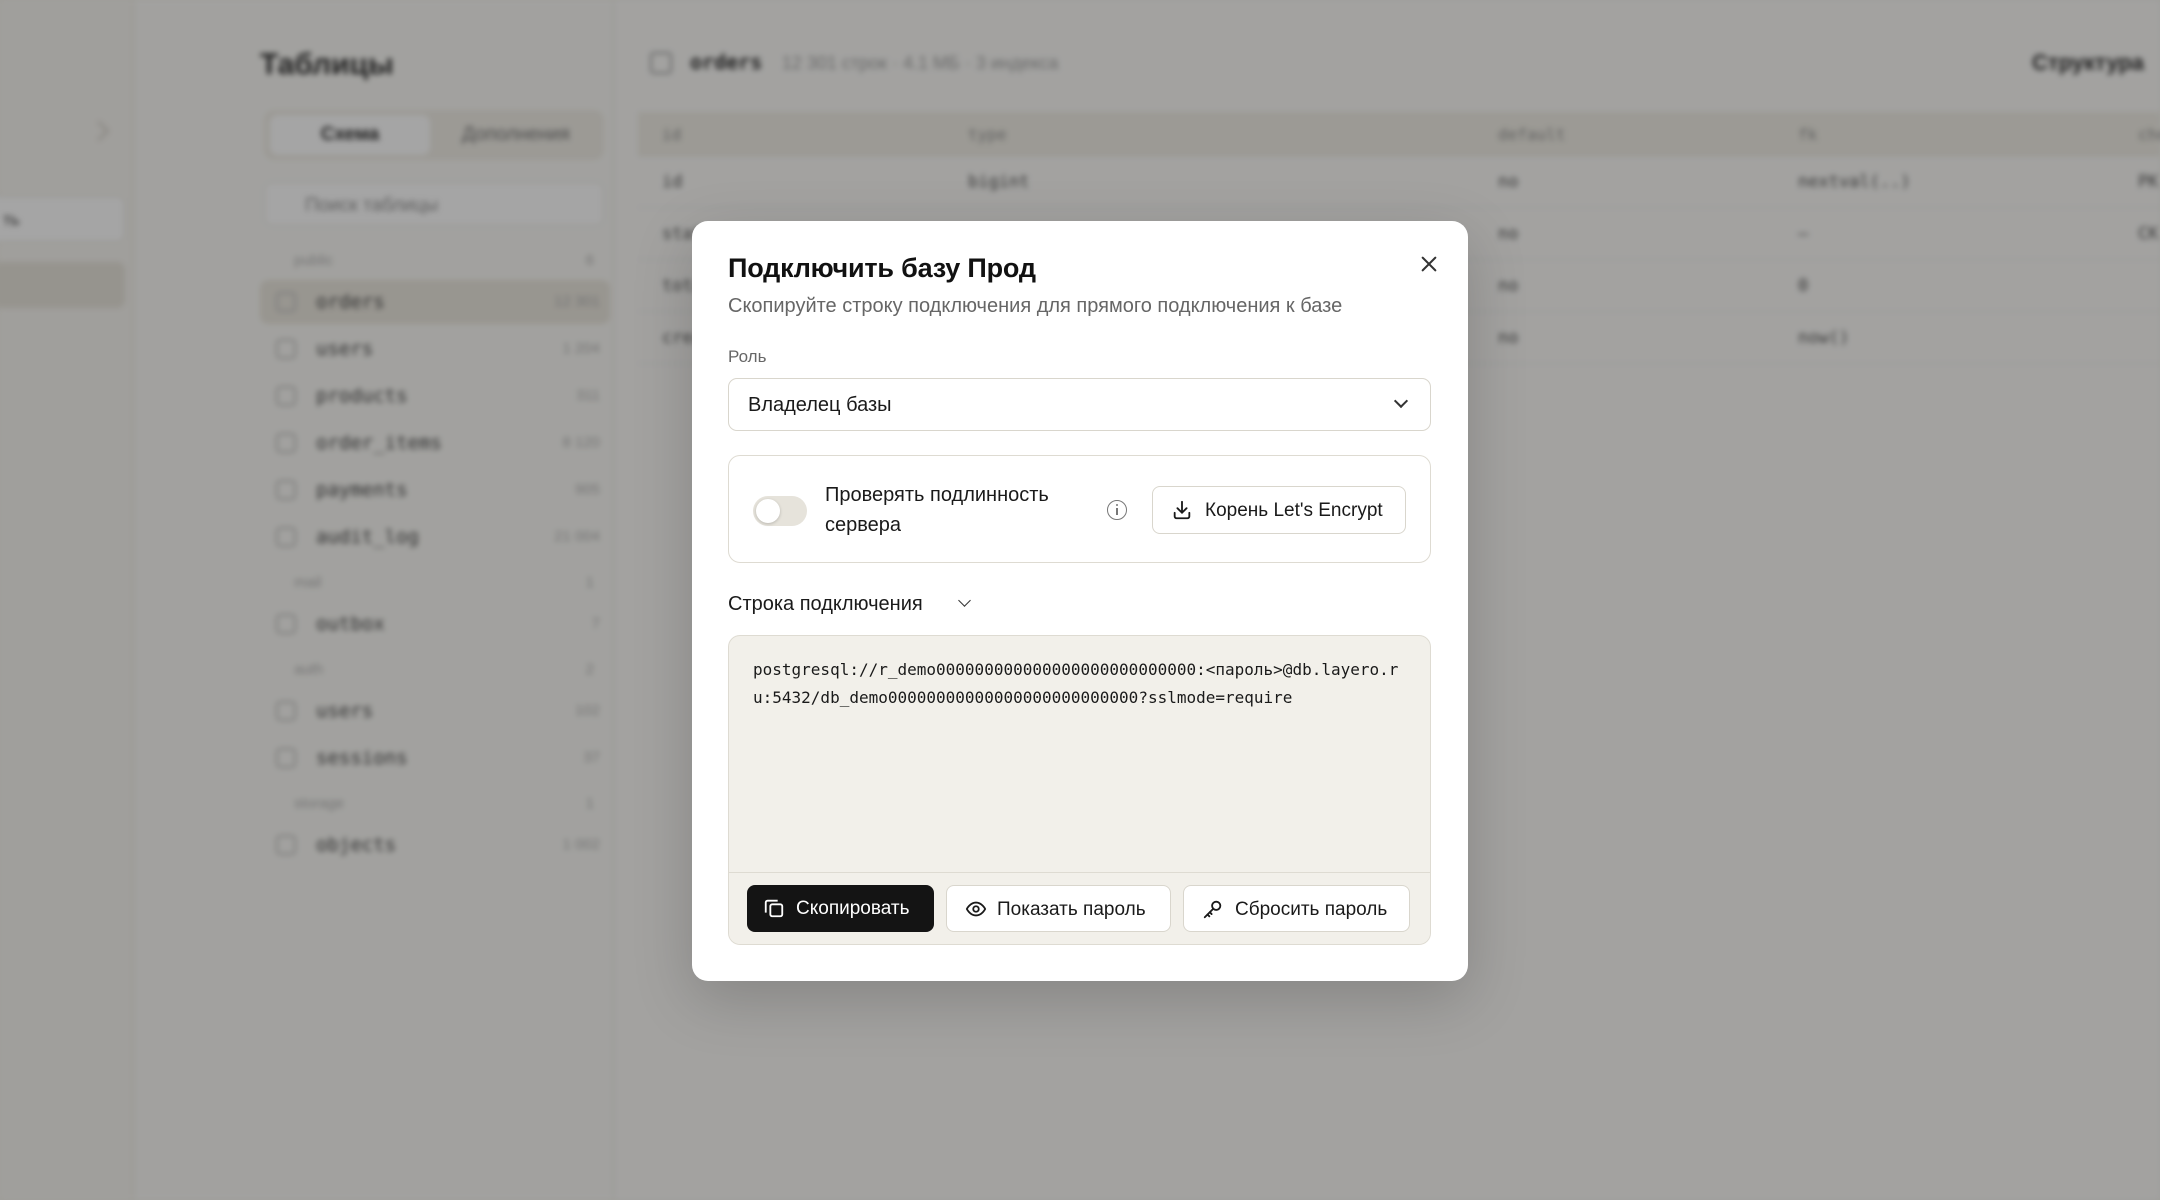  What do you see at coordinates (976, 909) in the screenshot?
I see `eye-icon` at bounding box center [976, 909].